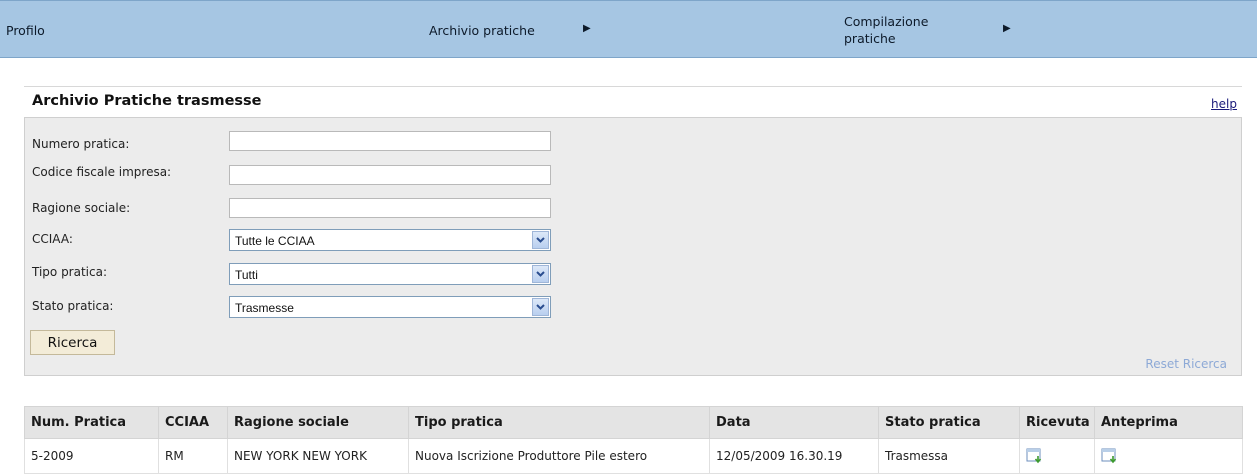 This screenshot has width=1257, height=475. I want to click on column-header-ragione-sociale: Ragione sociale, so click(318, 422).